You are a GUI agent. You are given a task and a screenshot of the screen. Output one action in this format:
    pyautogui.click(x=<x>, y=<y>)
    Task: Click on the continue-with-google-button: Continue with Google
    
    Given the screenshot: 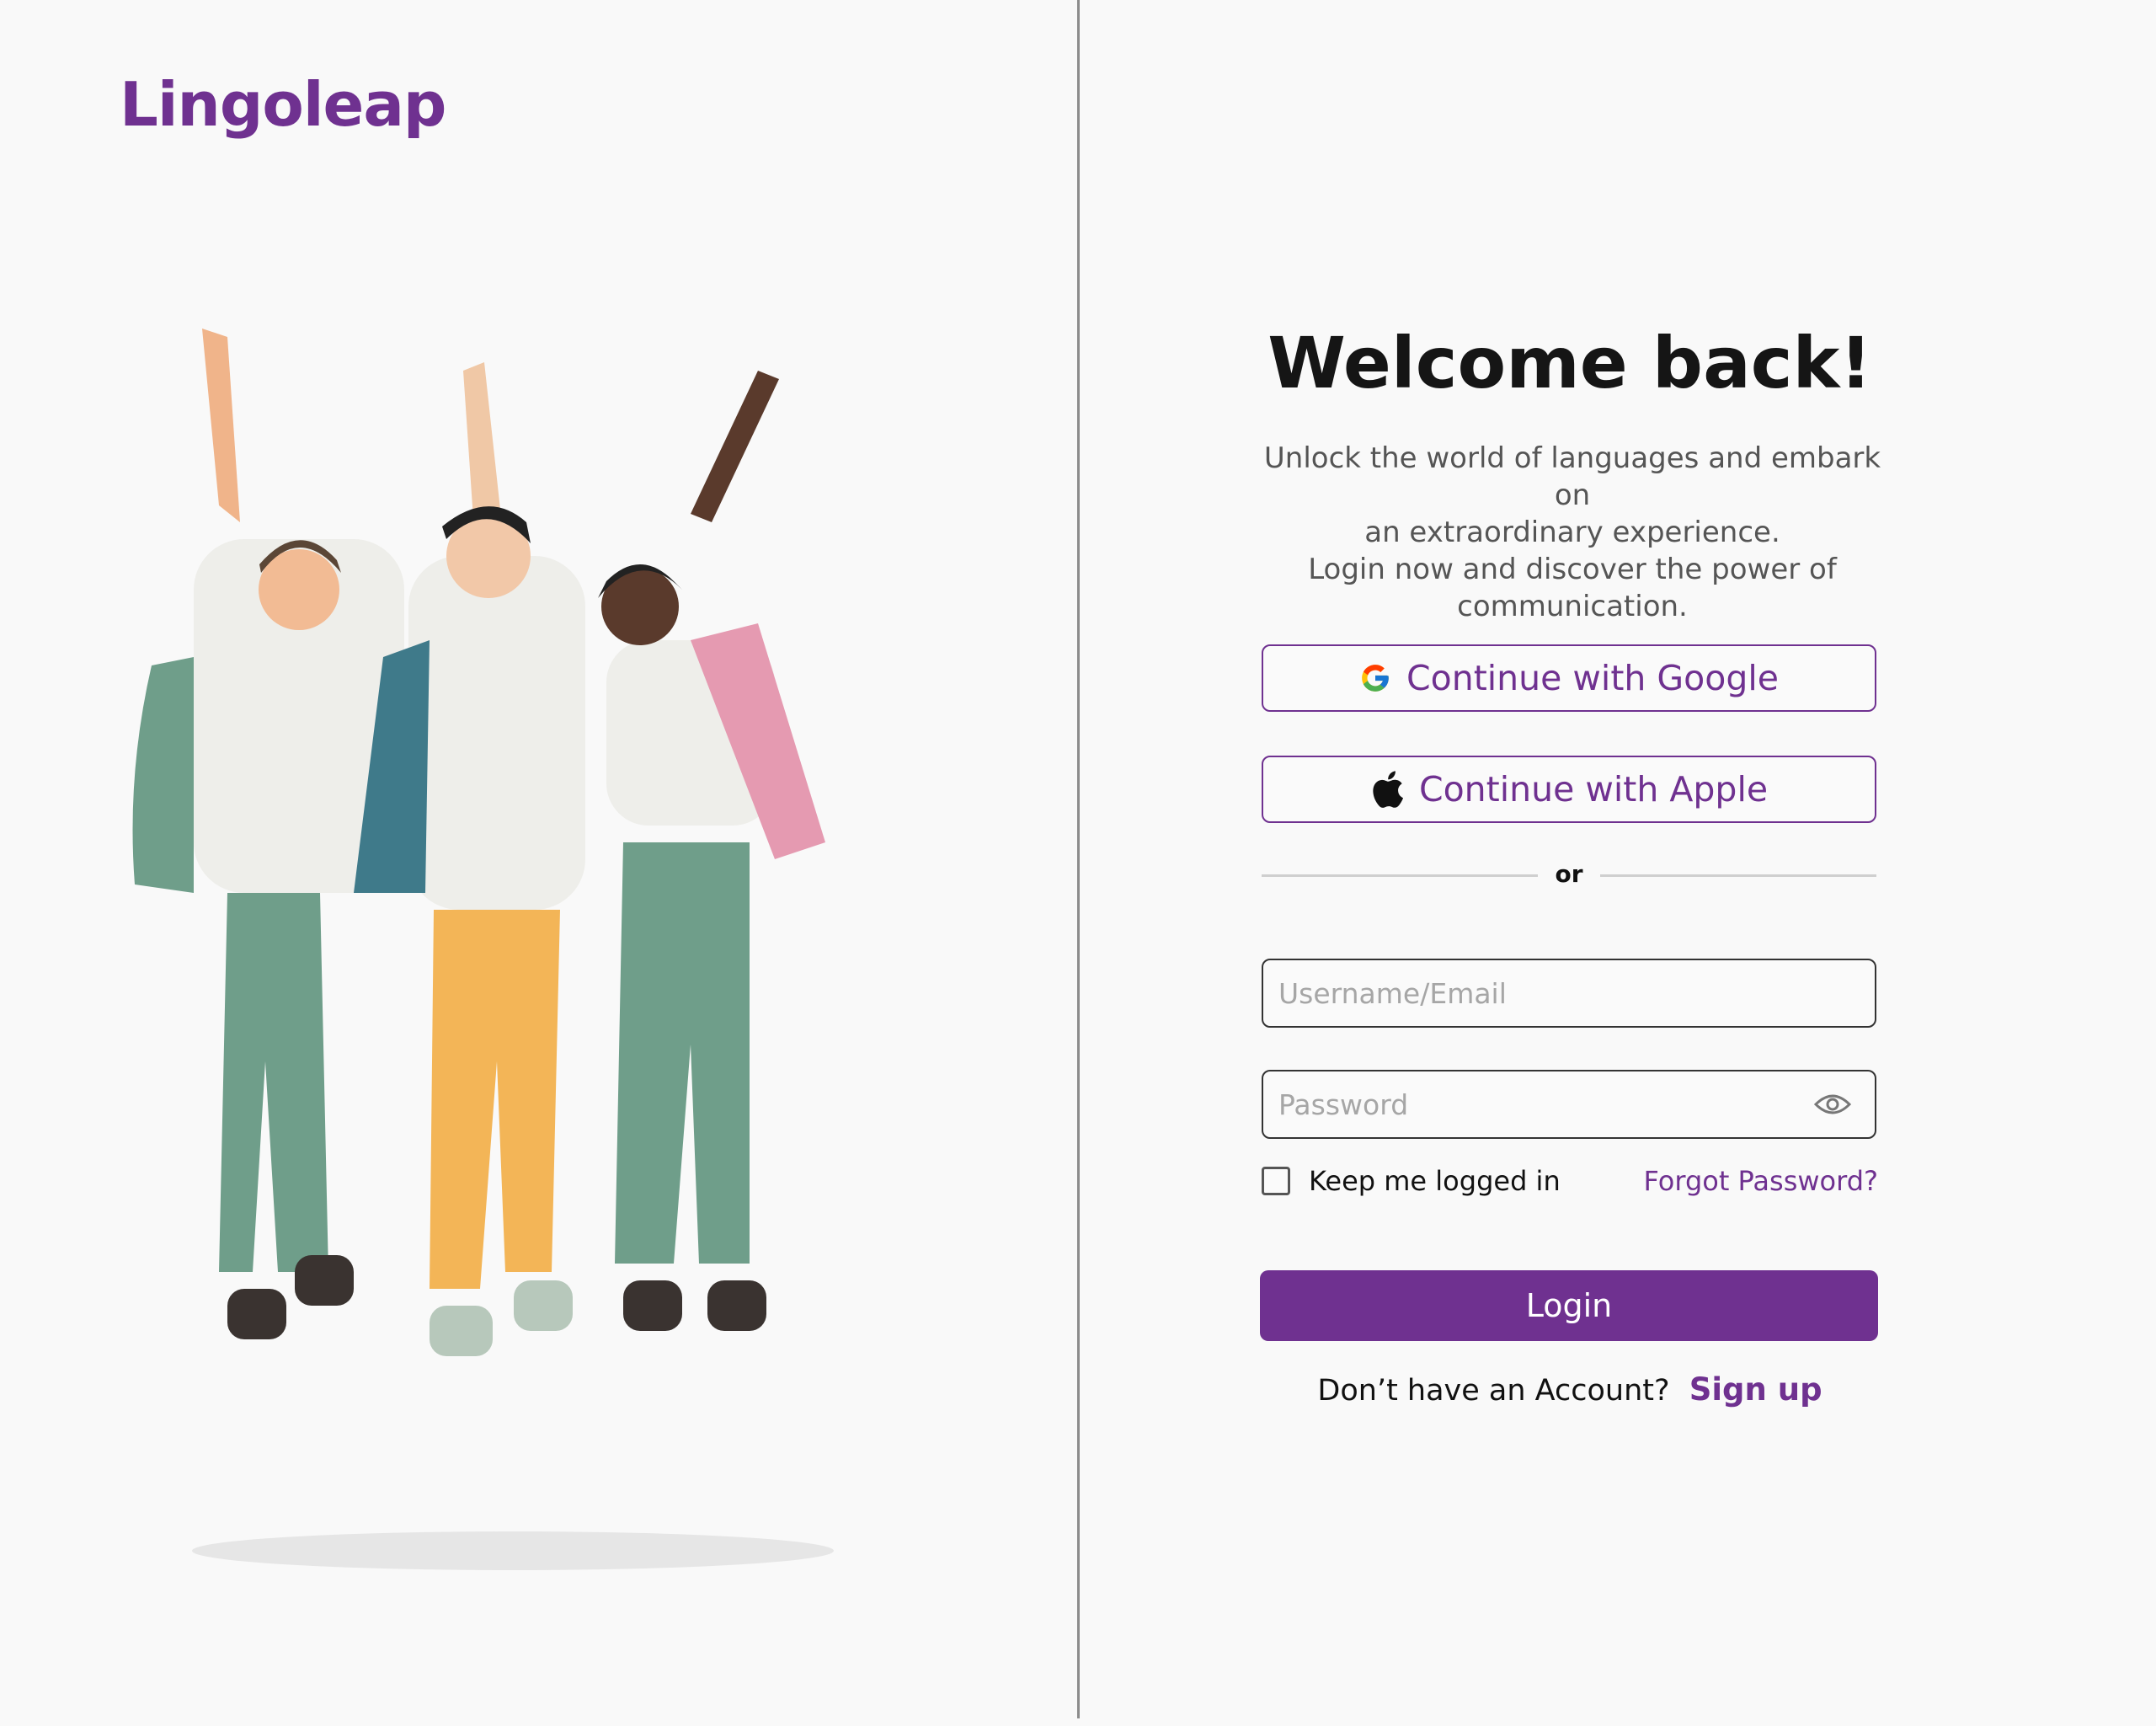 What is the action you would take?
    pyautogui.click(x=1569, y=678)
    